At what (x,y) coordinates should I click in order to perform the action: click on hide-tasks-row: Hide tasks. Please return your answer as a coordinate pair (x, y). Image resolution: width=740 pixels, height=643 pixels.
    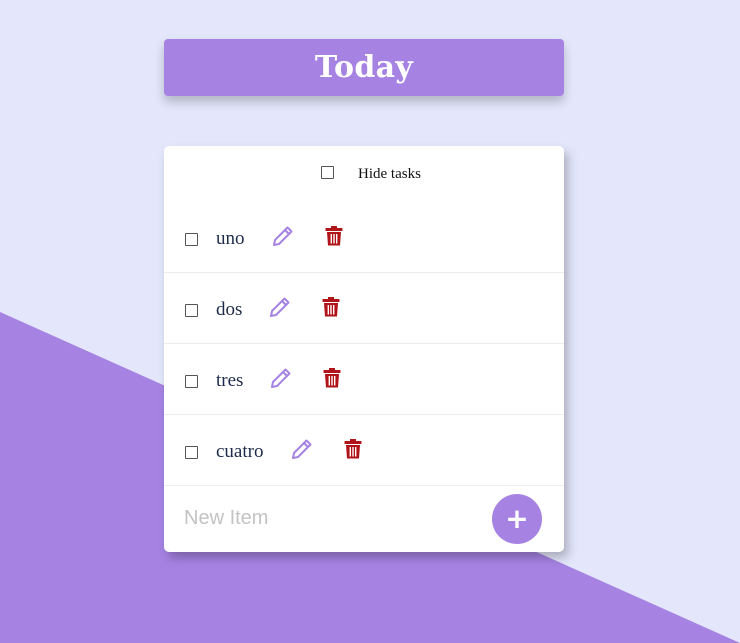
    Looking at the image, I should click on (364, 174).